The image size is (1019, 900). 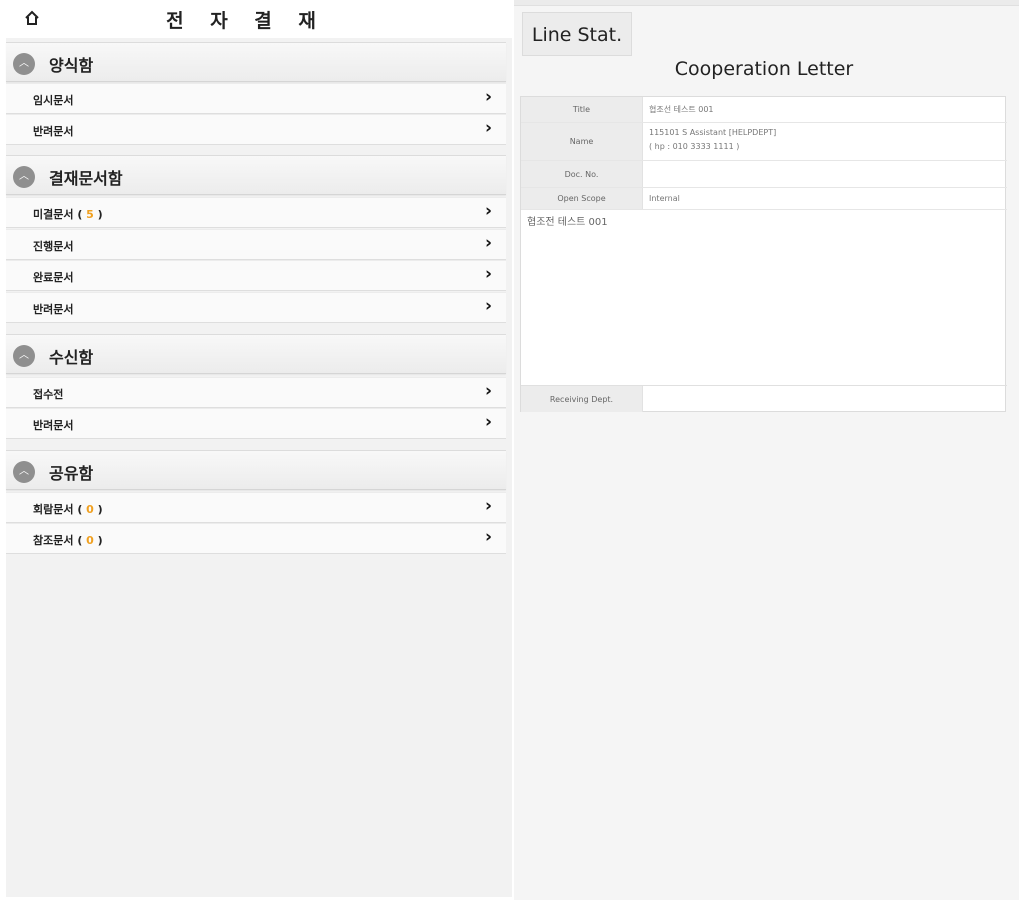 I want to click on field-label: Title, so click(x=582, y=109).